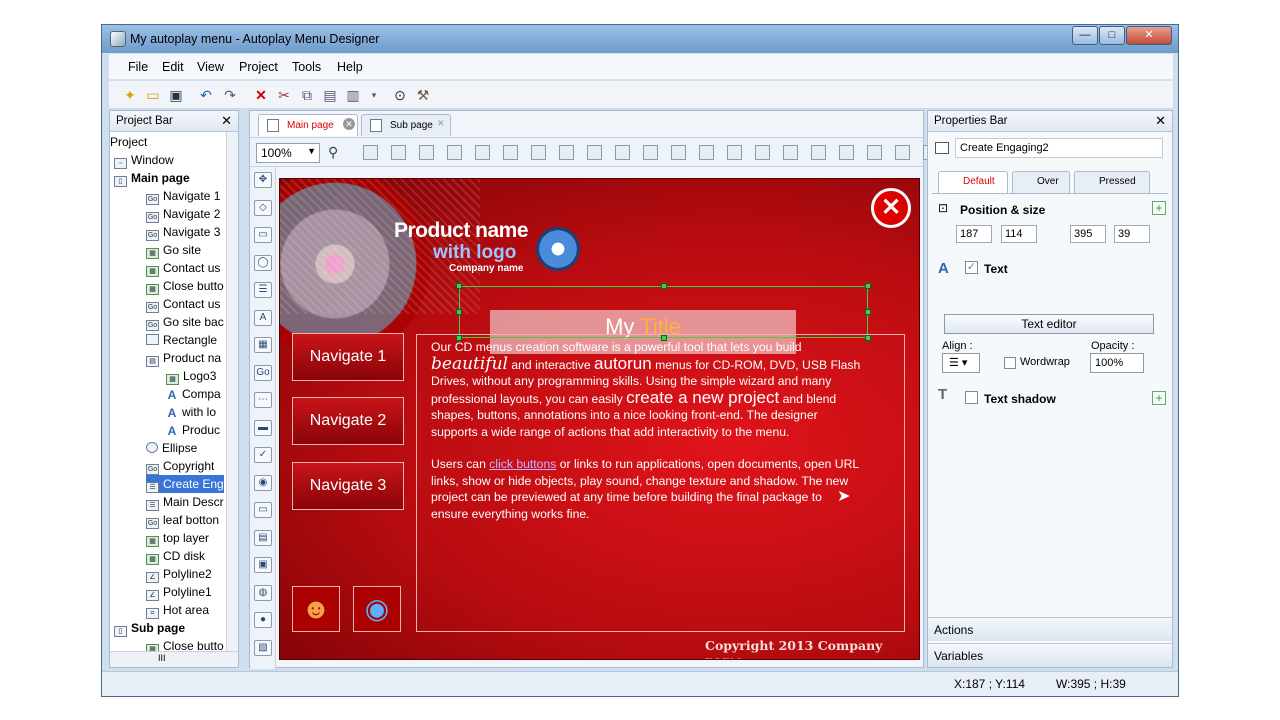 The width and height of the screenshot is (1280, 720). Describe the element at coordinates (263, 482) in the screenshot. I see `drawing-tool-icon: ◉` at that location.